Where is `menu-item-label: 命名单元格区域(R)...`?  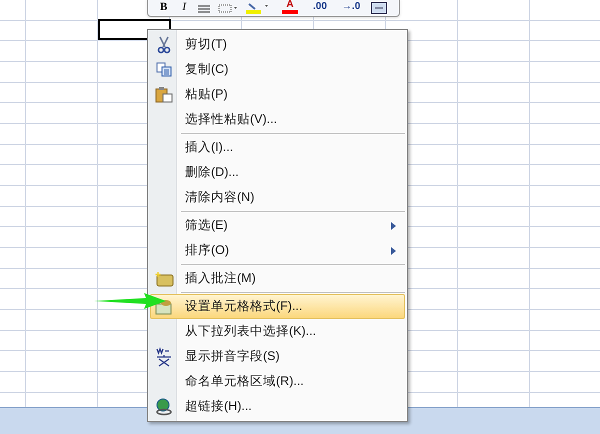 menu-item-label: 命名单元格区域(R)... is located at coordinates (244, 381).